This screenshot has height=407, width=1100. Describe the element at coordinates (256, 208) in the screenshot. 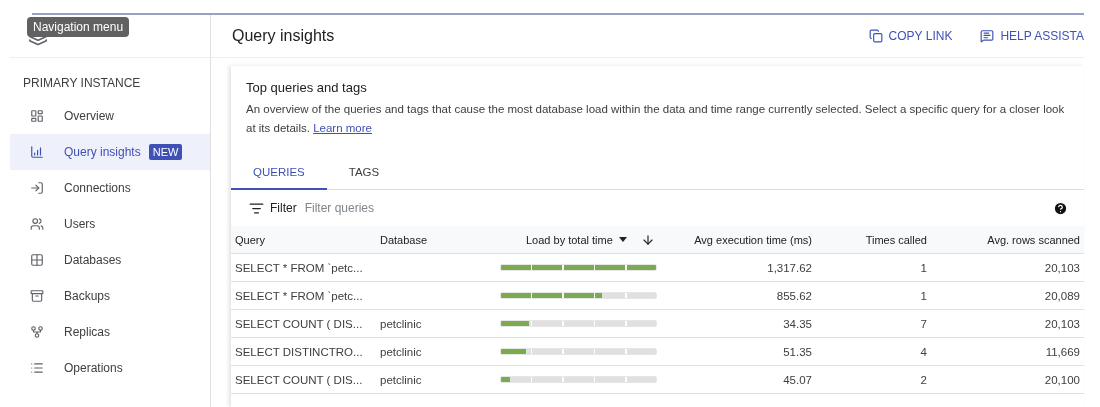

I see `filter-icon` at that location.